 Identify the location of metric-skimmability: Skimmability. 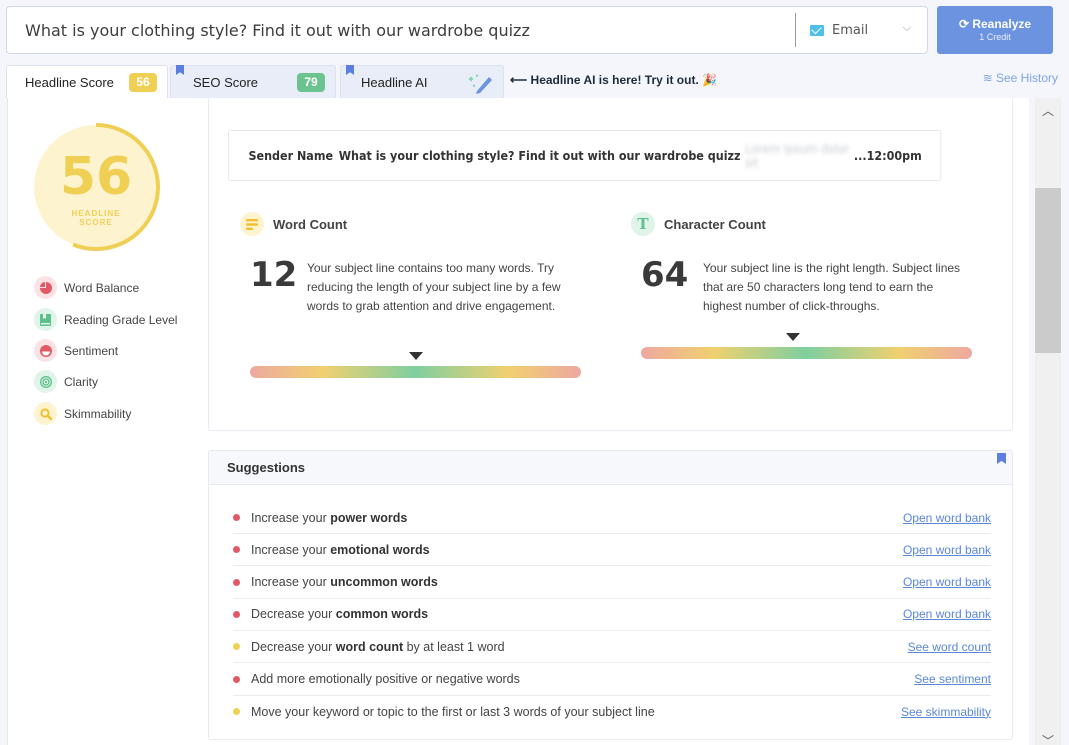
(82, 413).